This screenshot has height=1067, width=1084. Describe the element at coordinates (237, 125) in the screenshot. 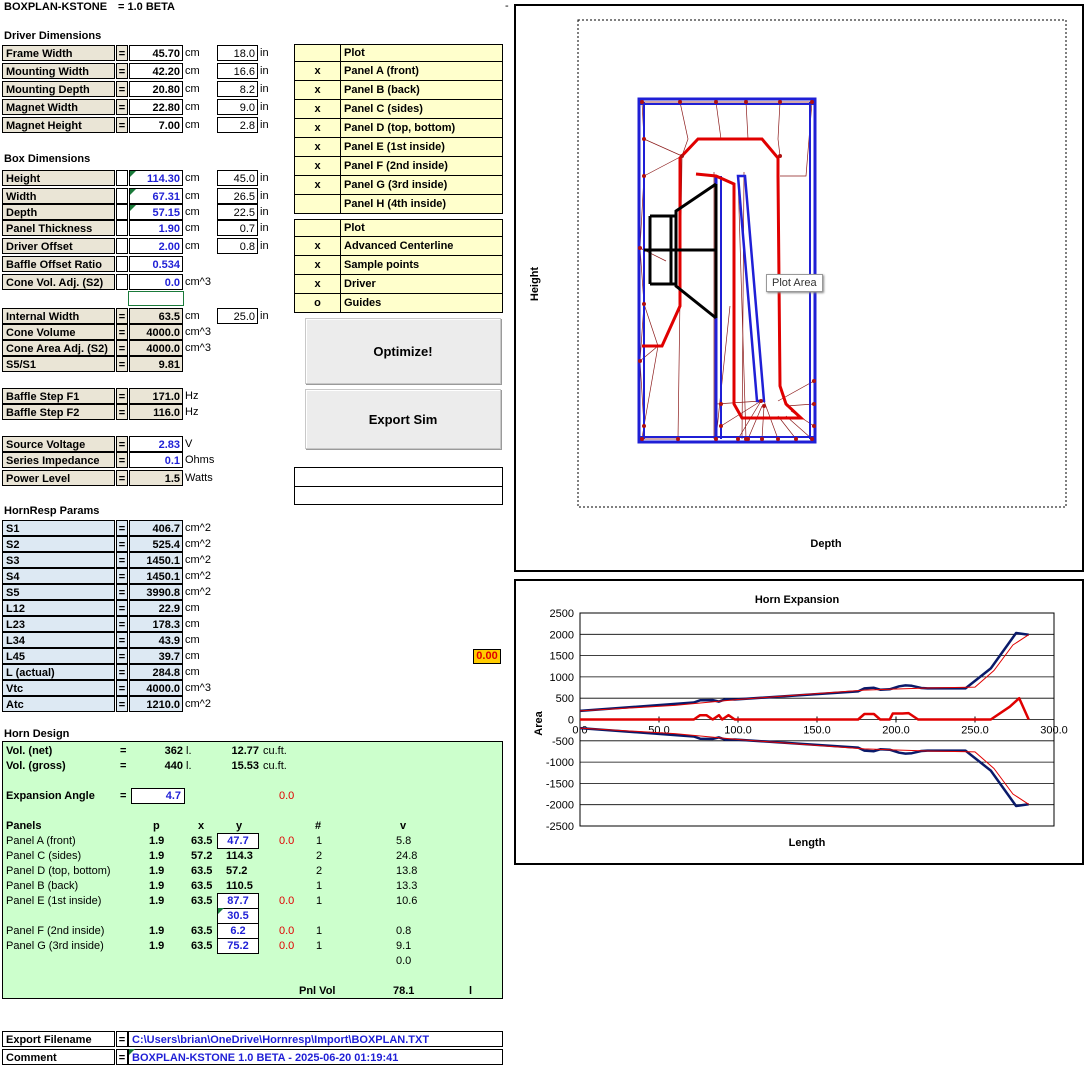

I see `driver-value-in: 2.8` at that location.